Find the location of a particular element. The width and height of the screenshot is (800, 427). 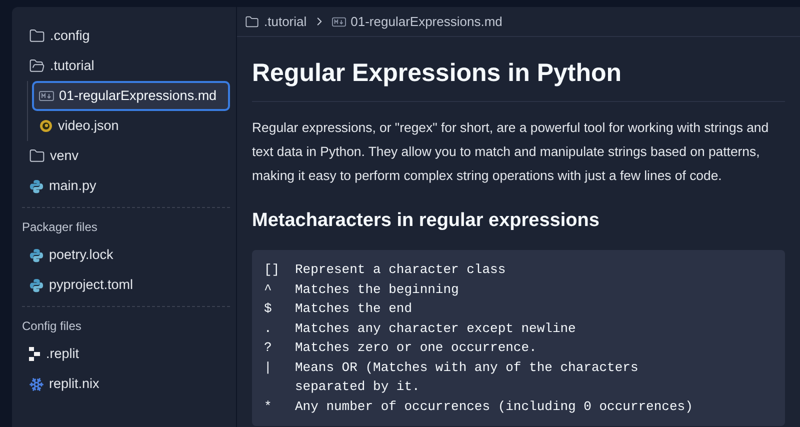

snowflake-icon is located at coordinates (36, 384).